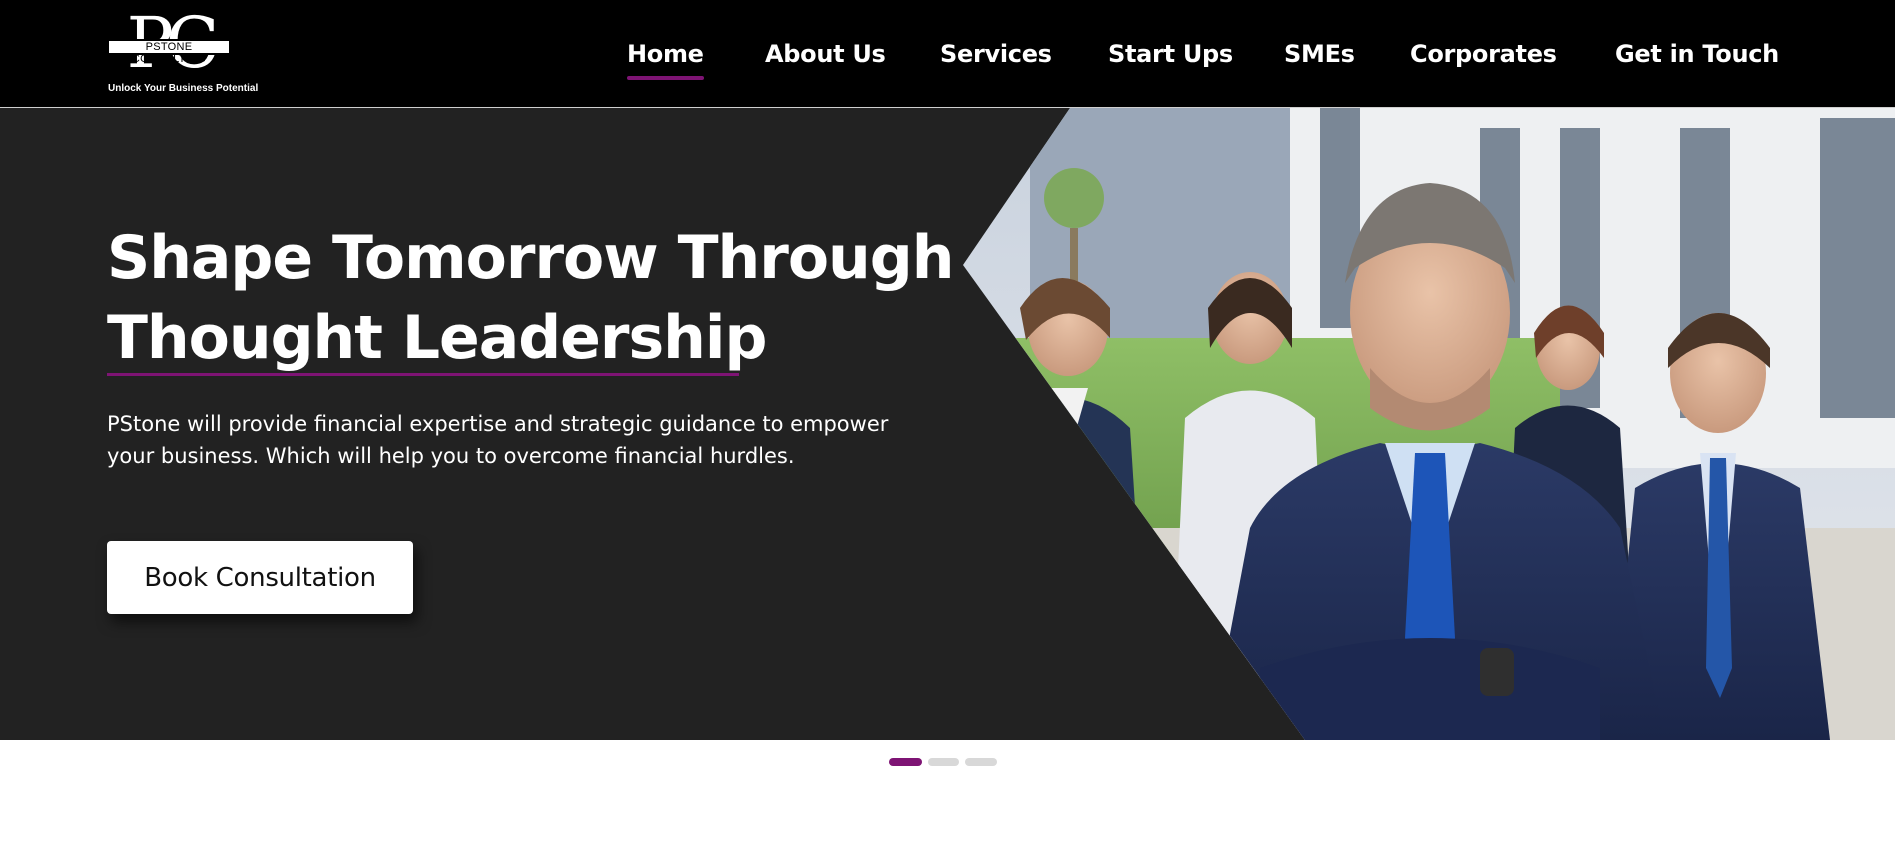  I want to click on nav-item-home: Home, so click(665, 57).